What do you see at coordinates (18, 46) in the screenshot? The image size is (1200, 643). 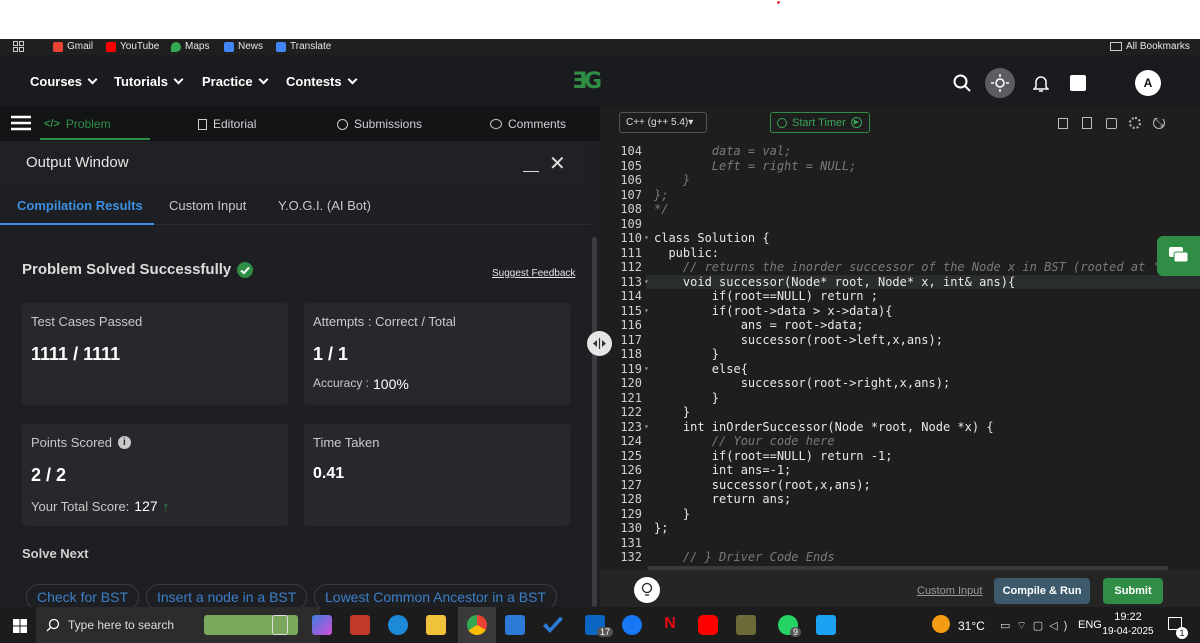 I see `apps-grid-icon` at bounding box center [18, 46].